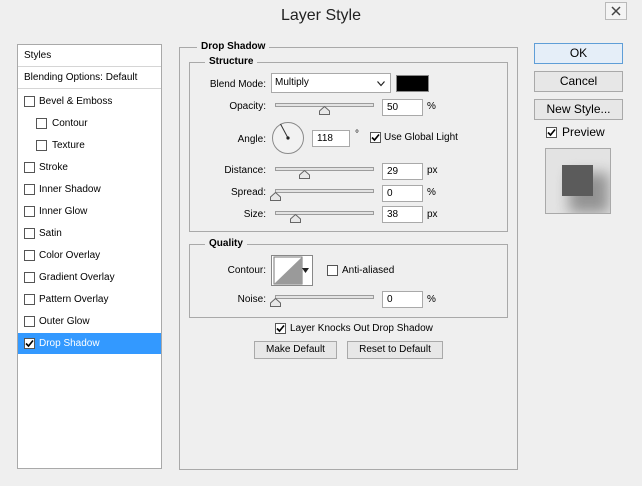  I want to click on spread-unit: %, so click(431, 192).